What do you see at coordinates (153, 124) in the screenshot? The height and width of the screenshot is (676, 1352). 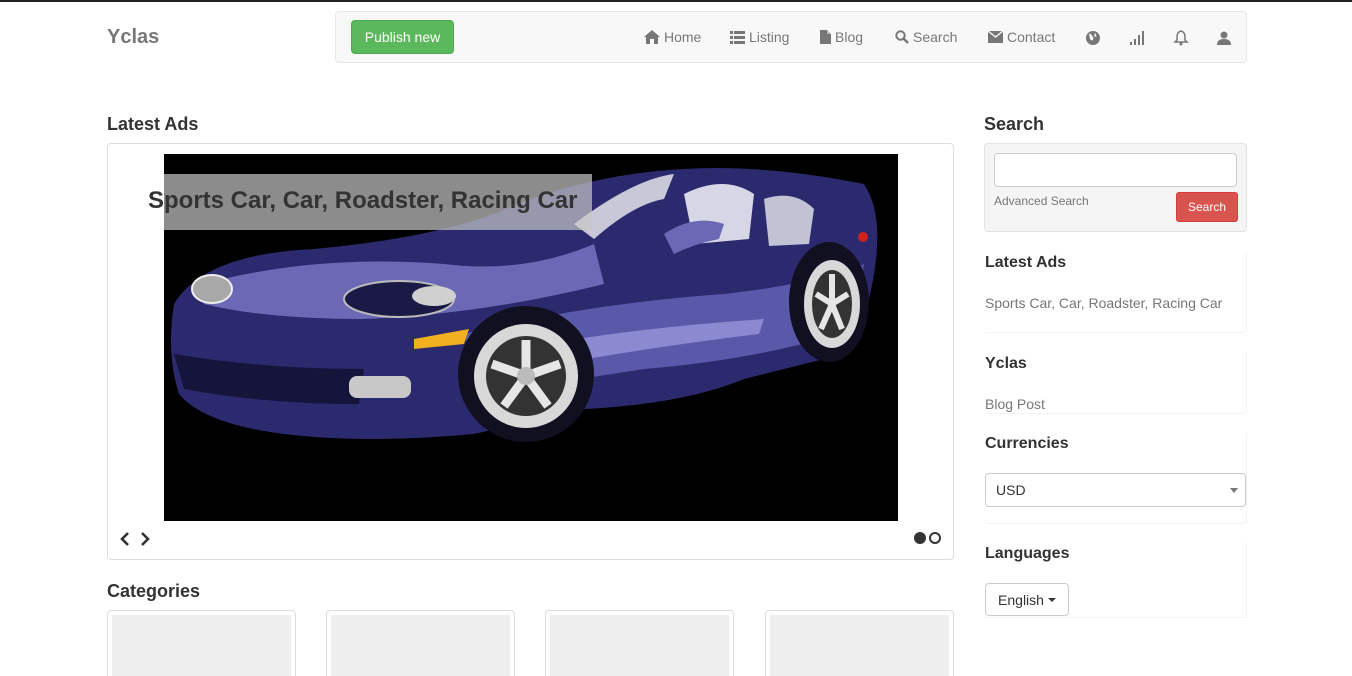 I see `latest-ads-heading: Latest Ads` at bounding box center [153, 124].